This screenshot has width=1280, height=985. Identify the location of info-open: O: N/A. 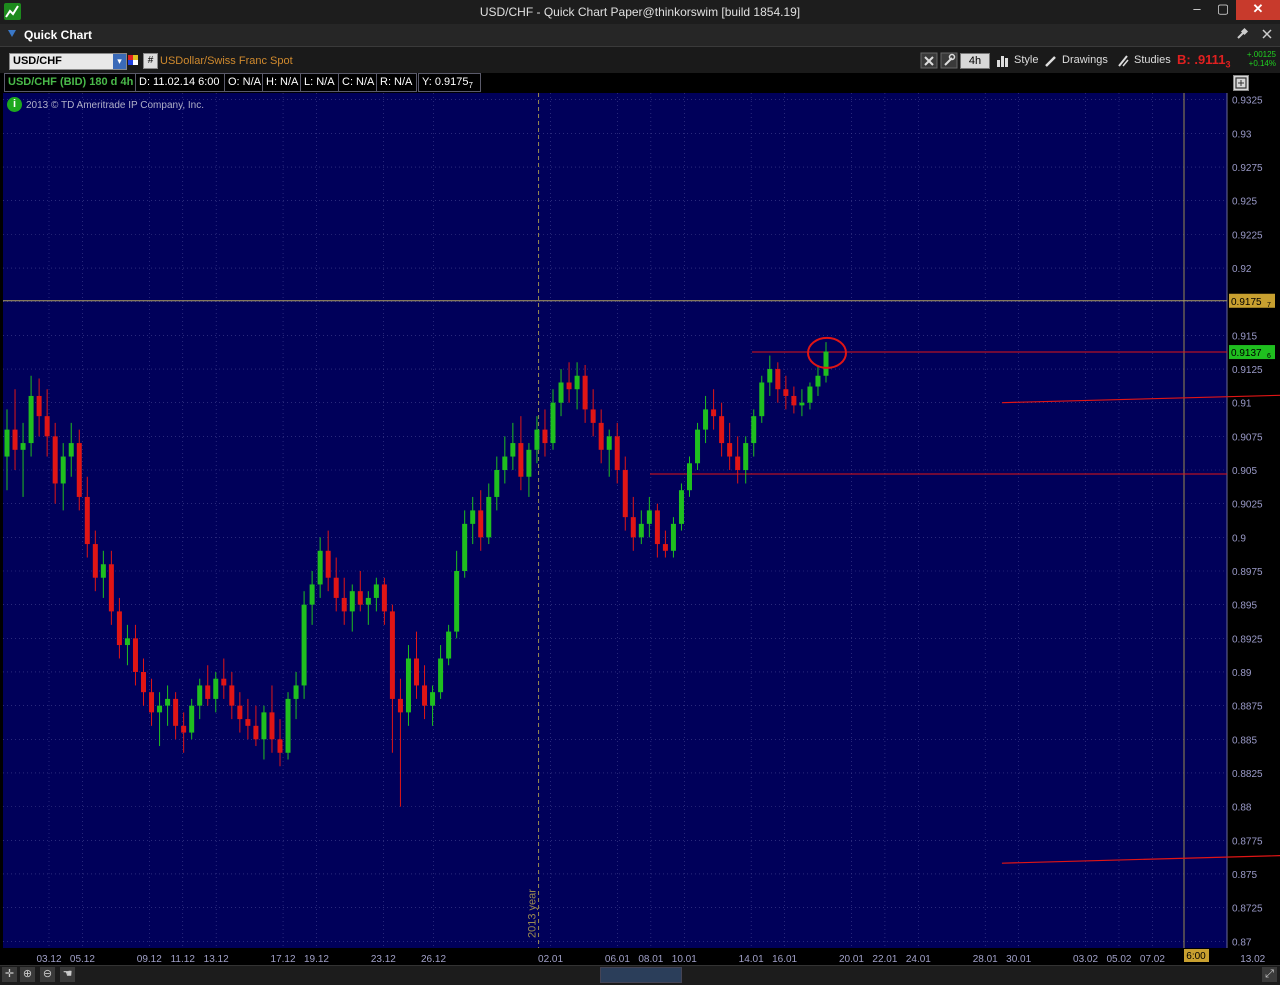
(244, 82).